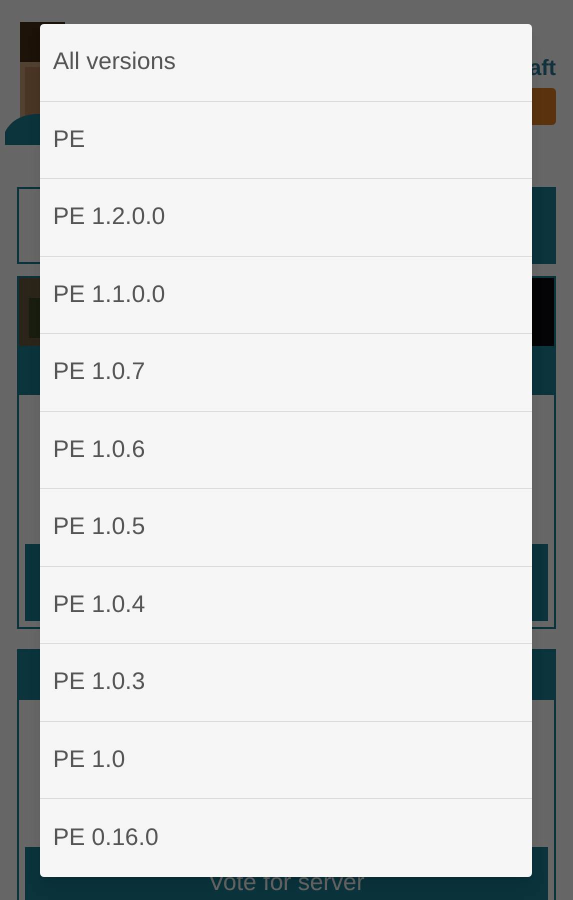  What do you see at coordinates (109, 217) in the screenshot?
I see `version-option: PE 1.2.0.0` at bounding box center [109, 217].